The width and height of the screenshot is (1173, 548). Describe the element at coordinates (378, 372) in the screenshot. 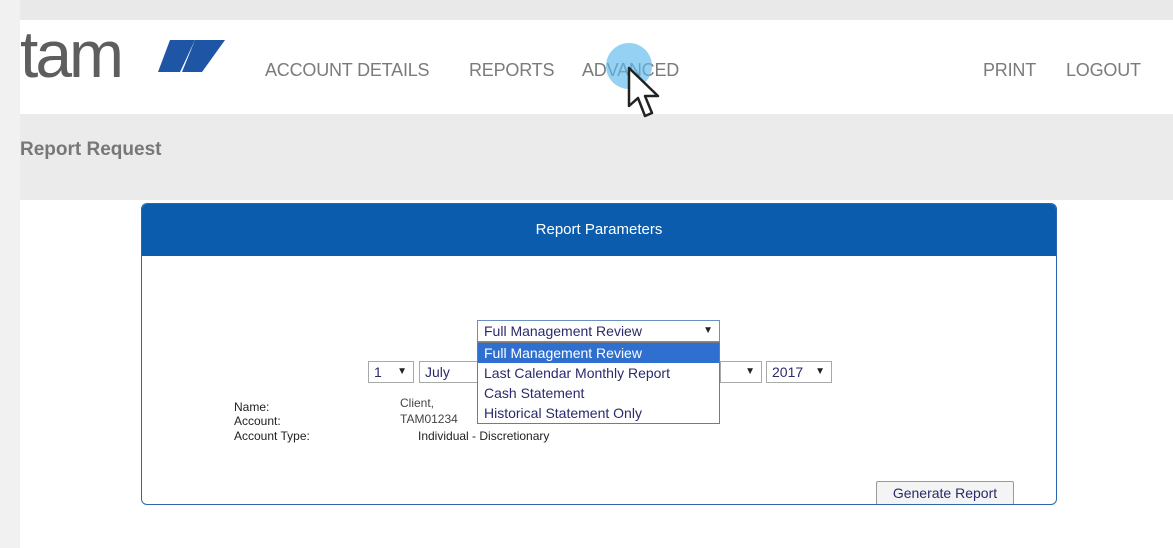

I see `day-value: 1` at that location.